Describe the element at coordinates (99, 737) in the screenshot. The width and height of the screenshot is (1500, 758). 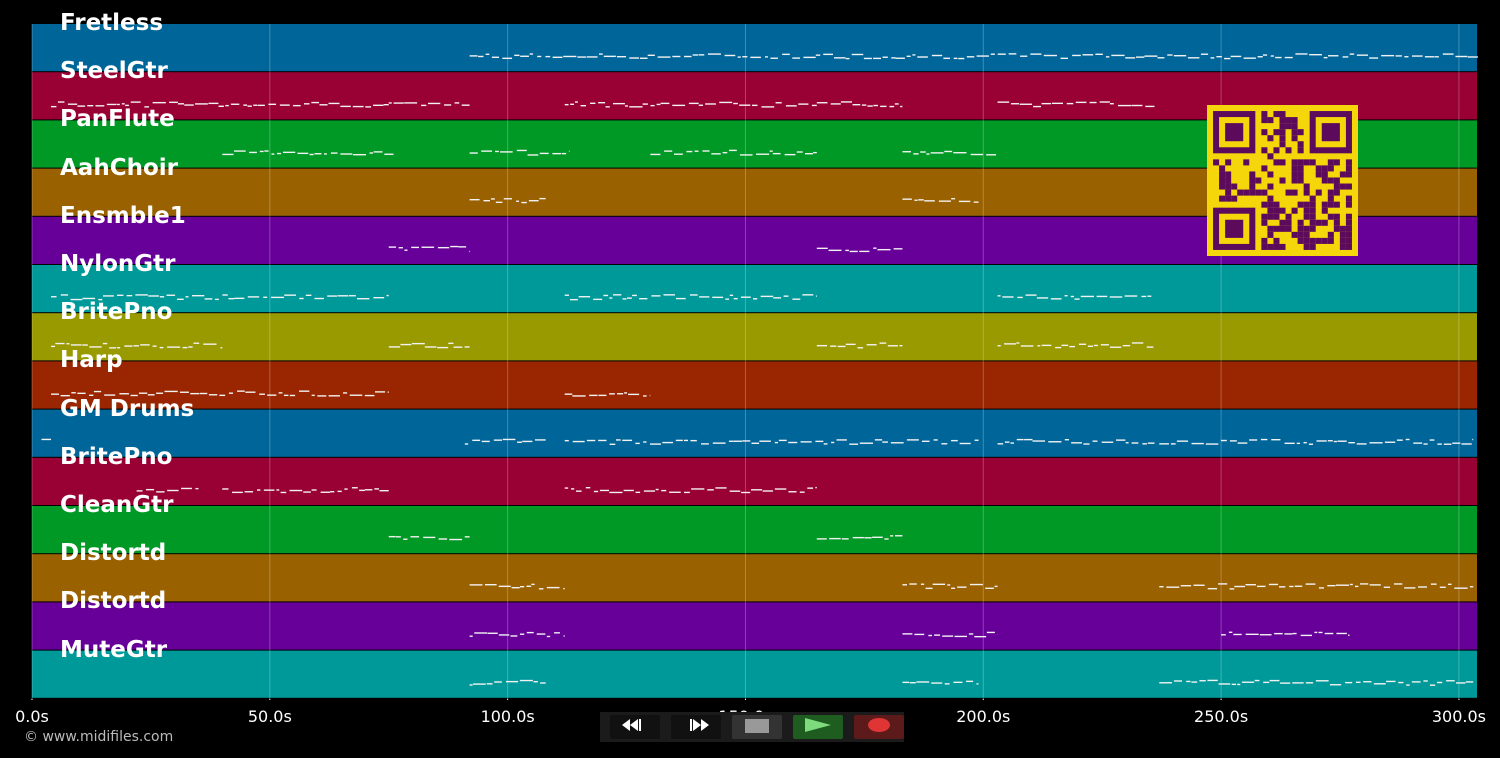
I see `copyright-text: © www.midifiles.com` at that location.